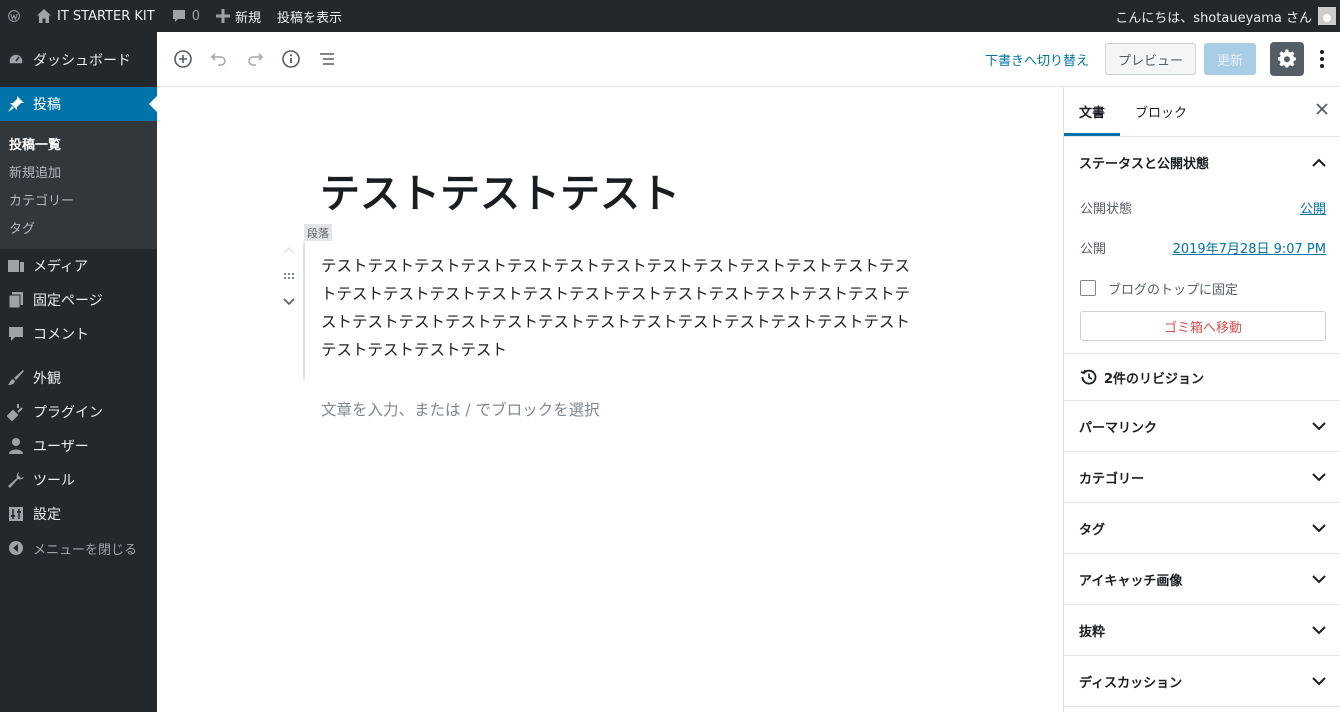  What do you see at coordinates (61, 447) in the screenshot?
I see `menu-label-users: ユーザー` at bounding box center [61, 447].